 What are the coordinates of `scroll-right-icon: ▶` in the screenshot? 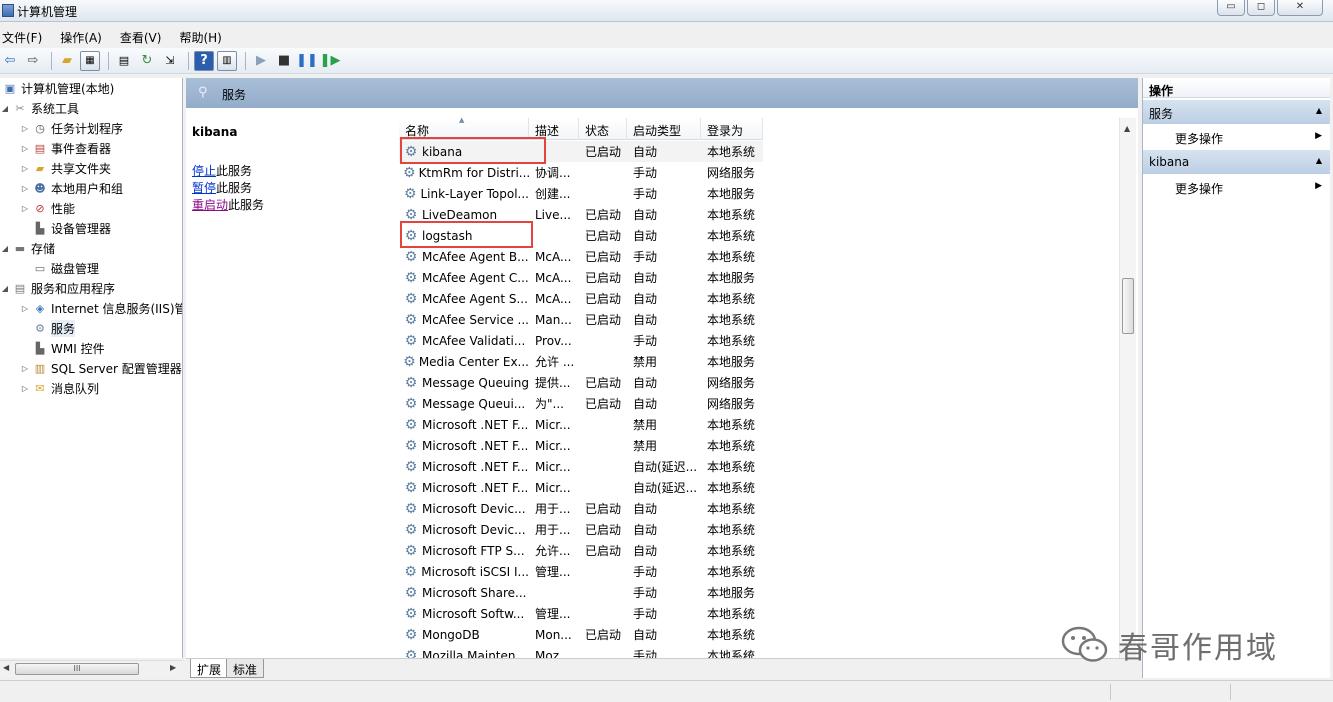 It's located at (173, 667).